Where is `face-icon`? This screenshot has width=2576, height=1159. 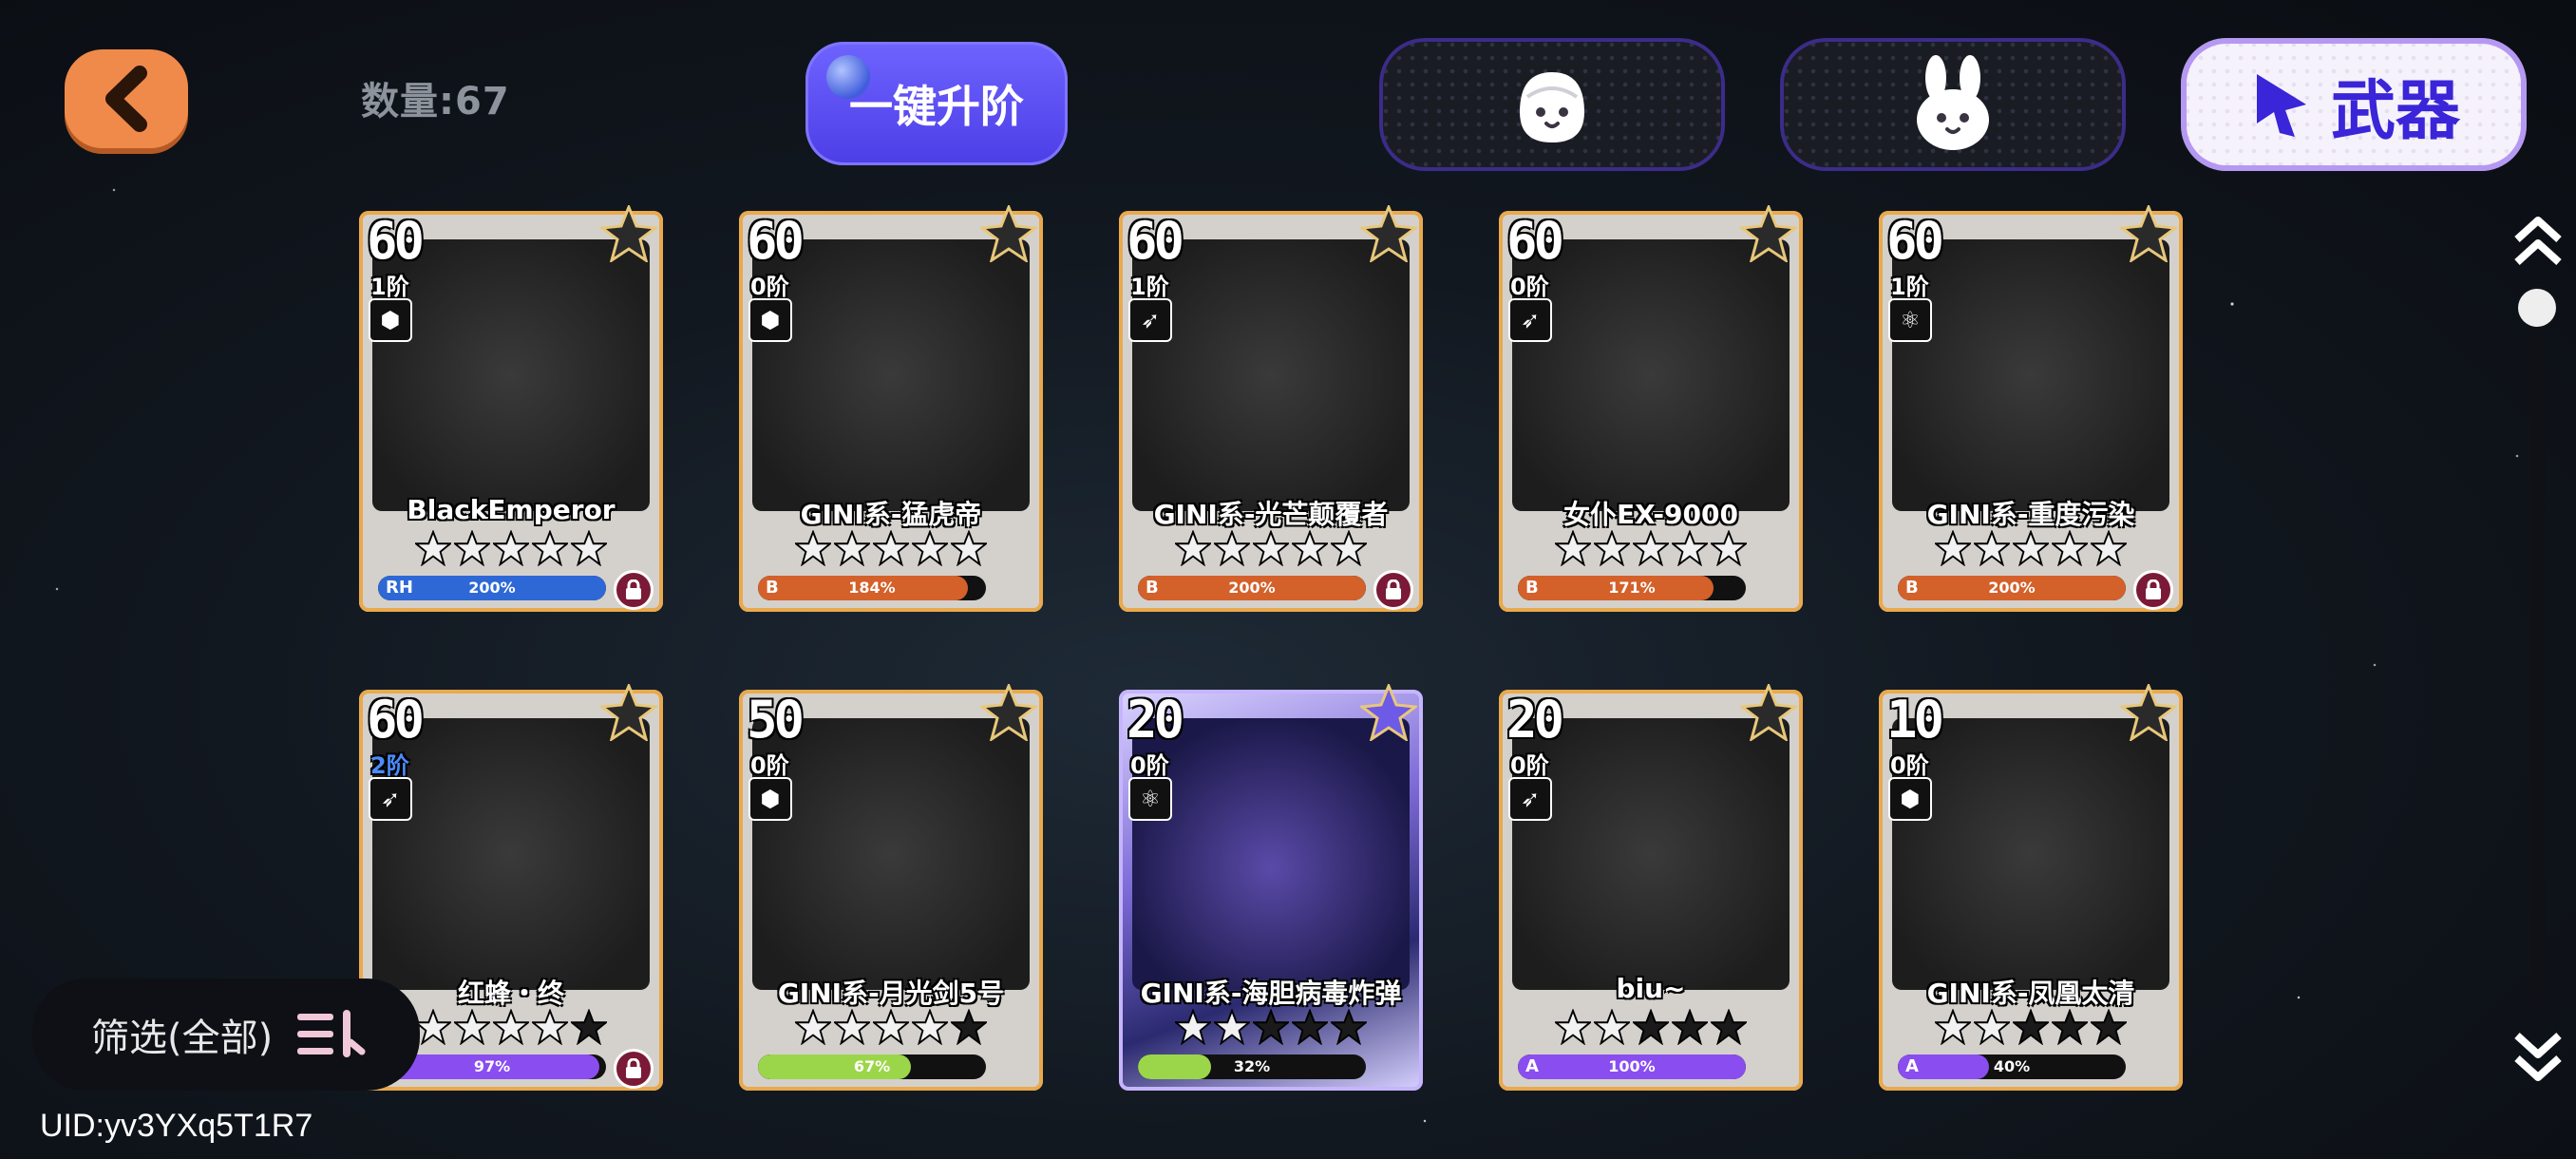
face-icon is located at coordinates (1552, 107).